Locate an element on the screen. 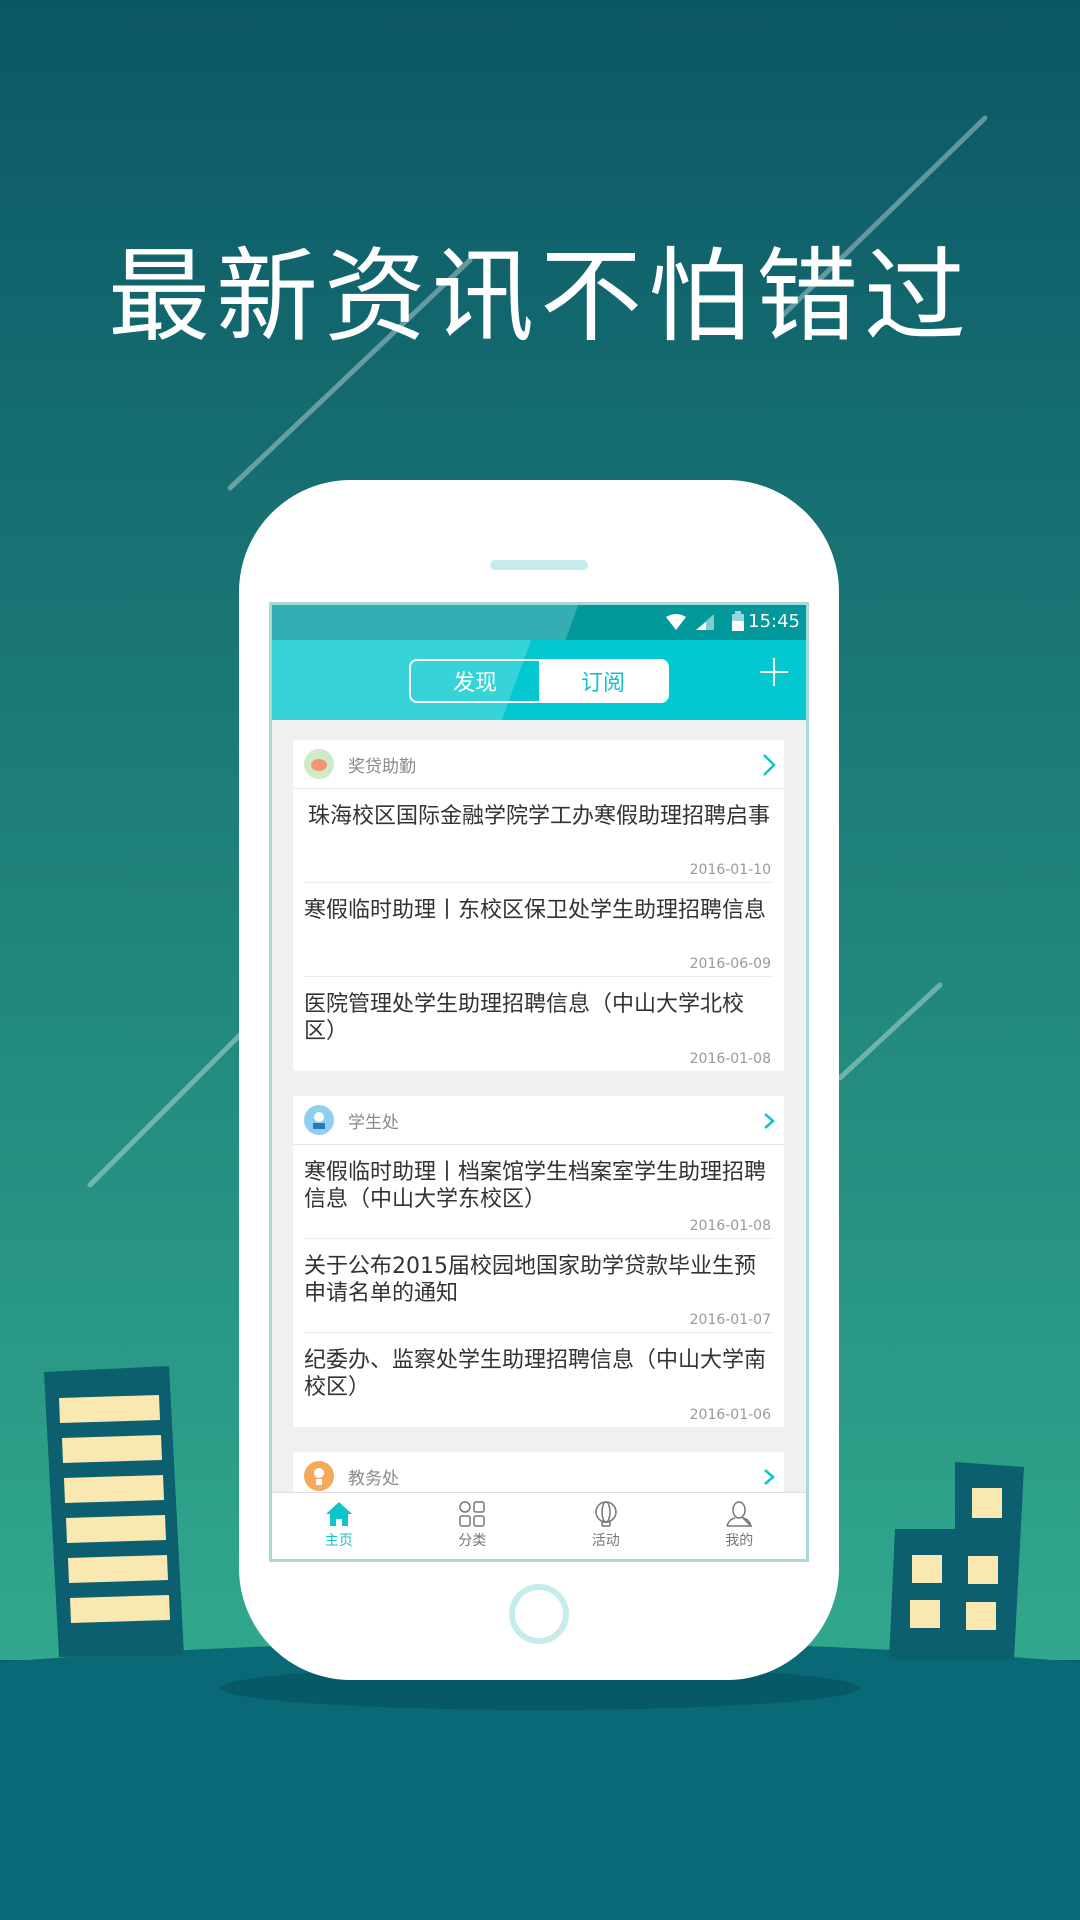 The image size is (1080, 1920). teacher-avatar-icon is located at coordinates (319, 1476).